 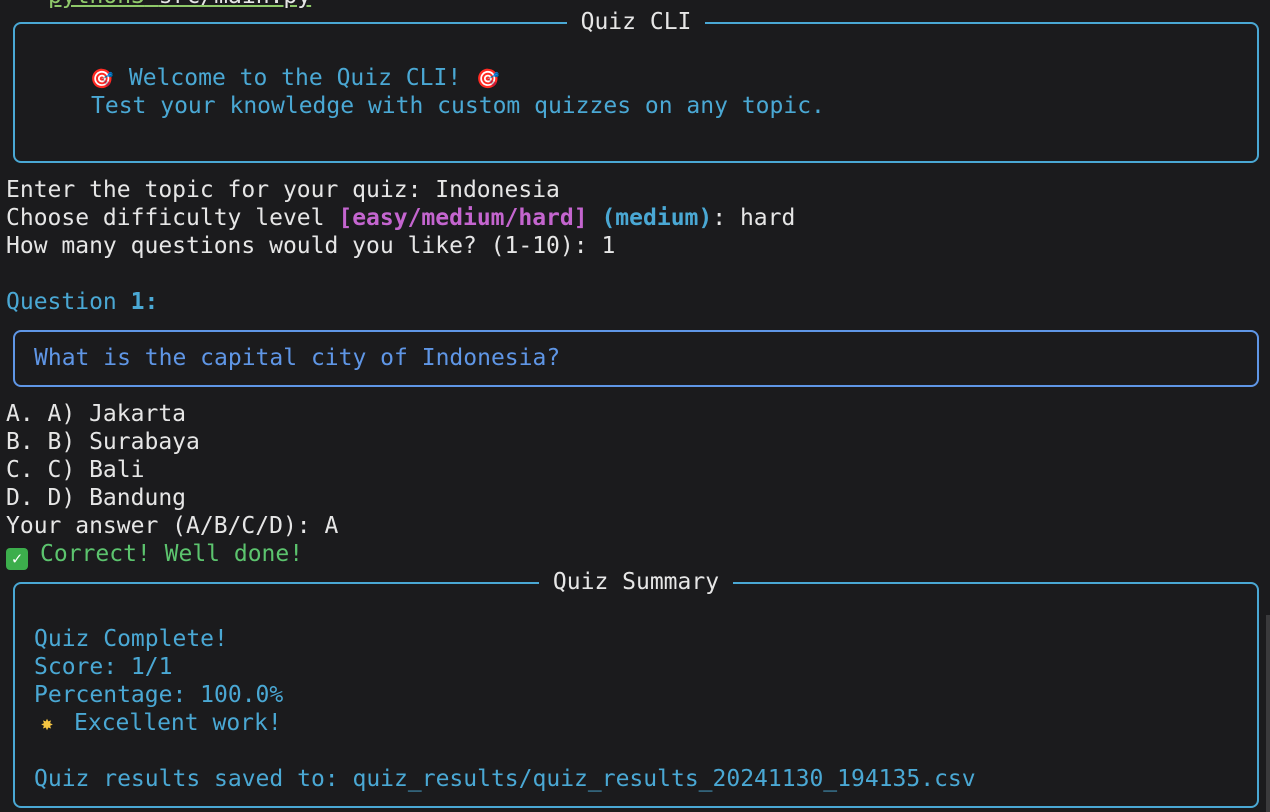 What do you see at coordinates (131, 639) in the screenshot?
I see `quiz-complete-text: Quiz Complete!` at bounding box center [131, 639].